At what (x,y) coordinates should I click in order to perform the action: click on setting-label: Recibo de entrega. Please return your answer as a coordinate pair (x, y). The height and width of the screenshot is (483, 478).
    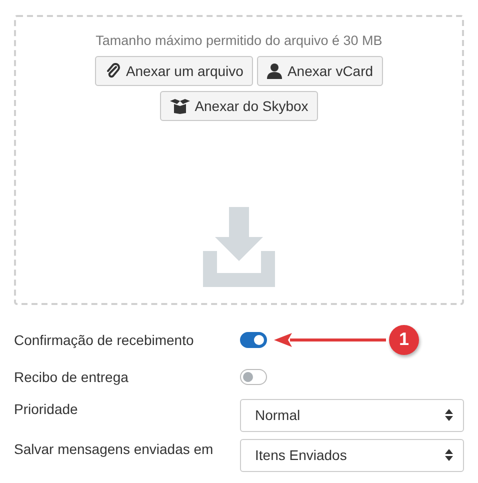
    Looking at the image, I should click on (72, 376).